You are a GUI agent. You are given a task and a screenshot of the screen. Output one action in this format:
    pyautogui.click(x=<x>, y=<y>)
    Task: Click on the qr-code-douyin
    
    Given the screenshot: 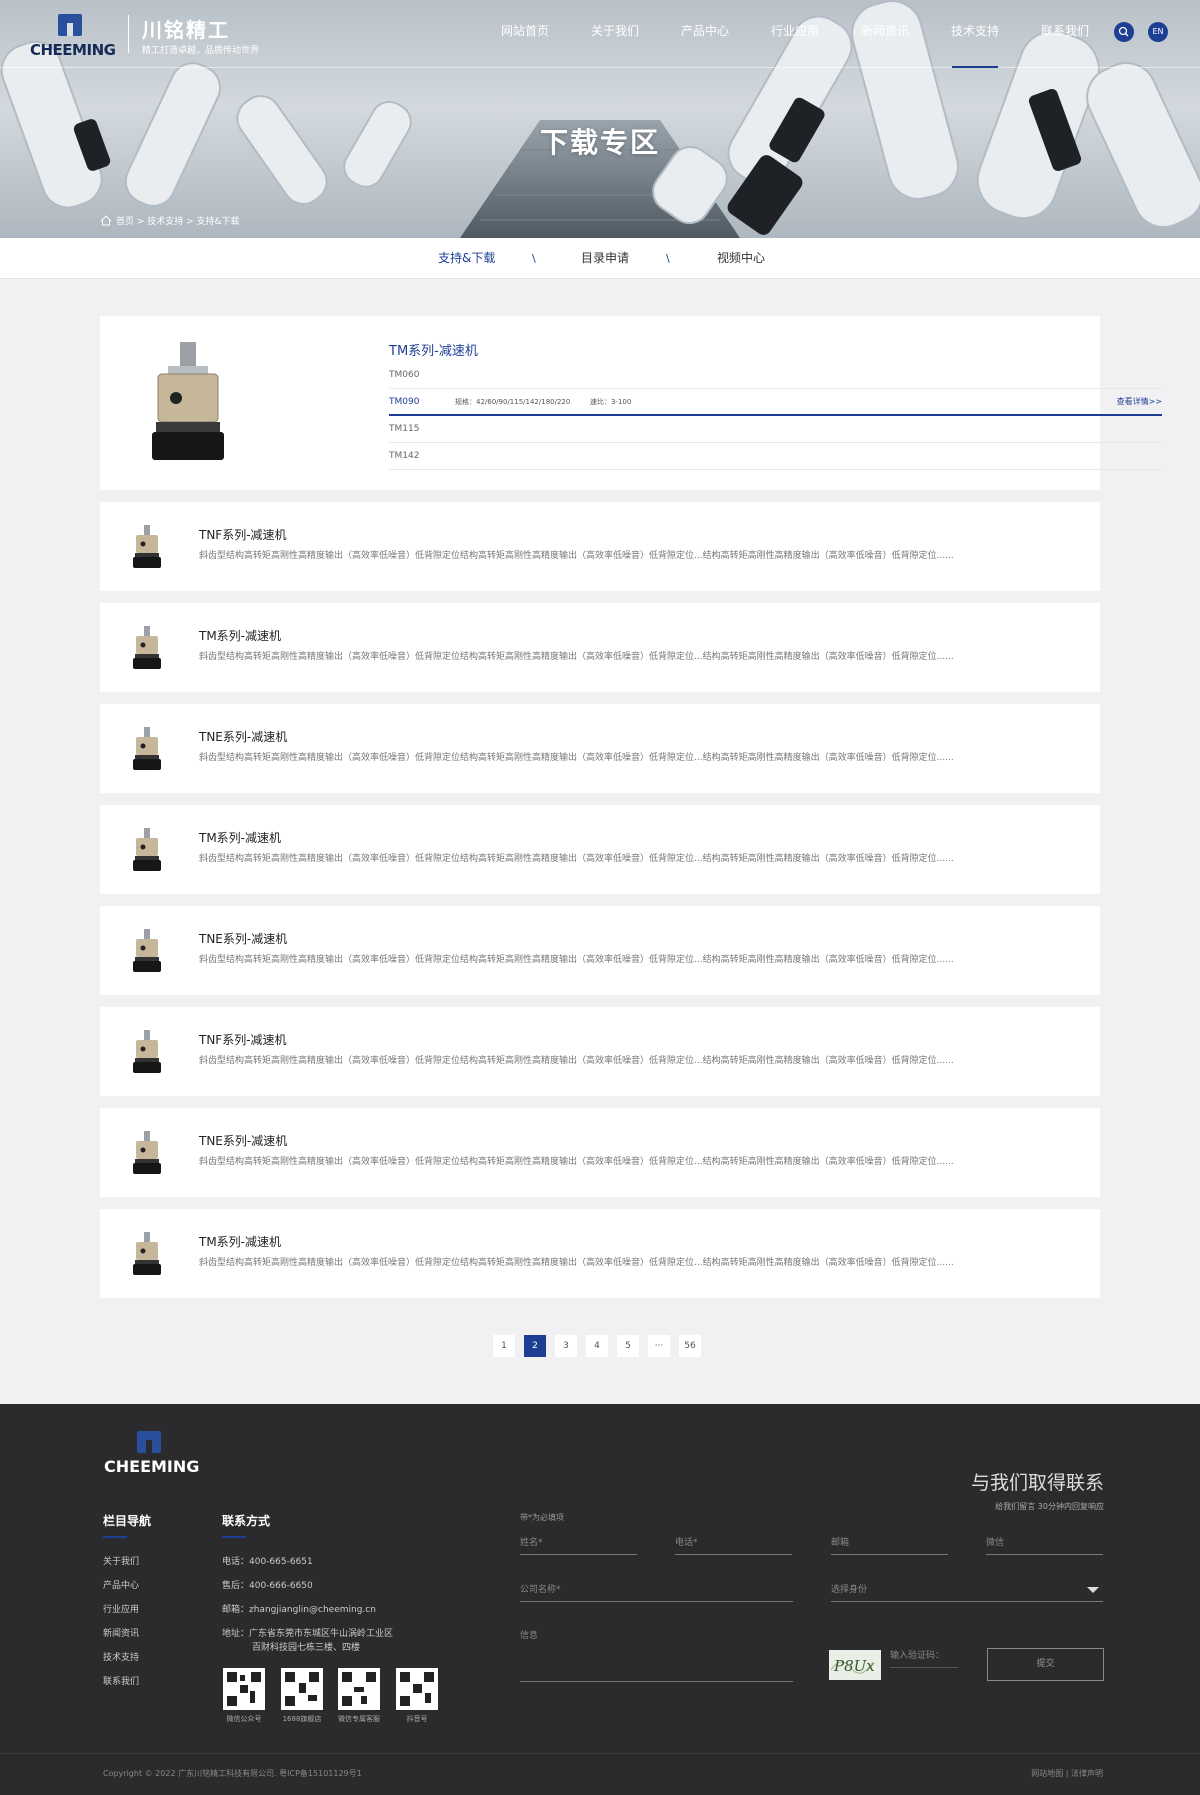 What is the action you would take?
    pyautogui.click(x=417, y=1689)
    